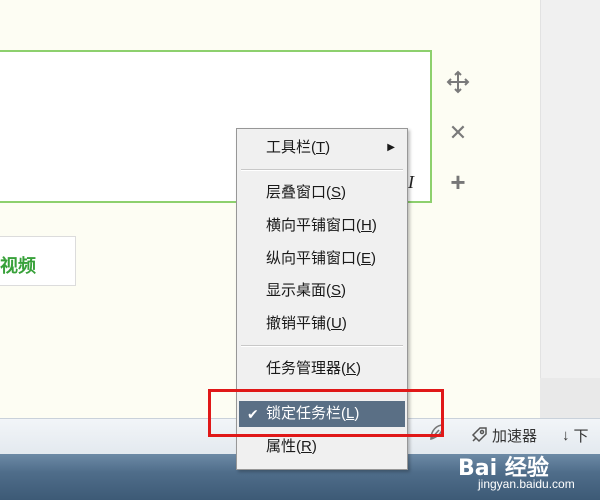 The image size is (600, 500). I want to click on accelerator-label: 加速器, so click(515, 436).